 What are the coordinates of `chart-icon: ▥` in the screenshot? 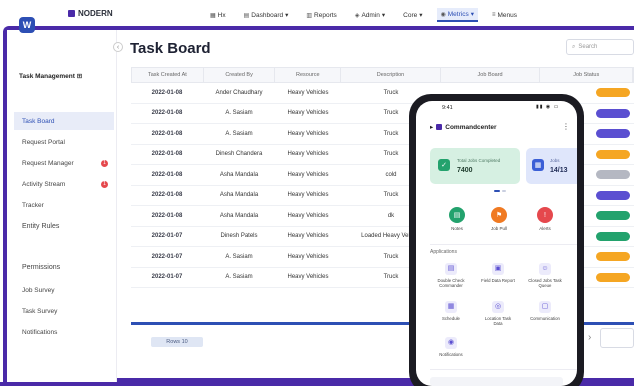 It's located at (309, 15).